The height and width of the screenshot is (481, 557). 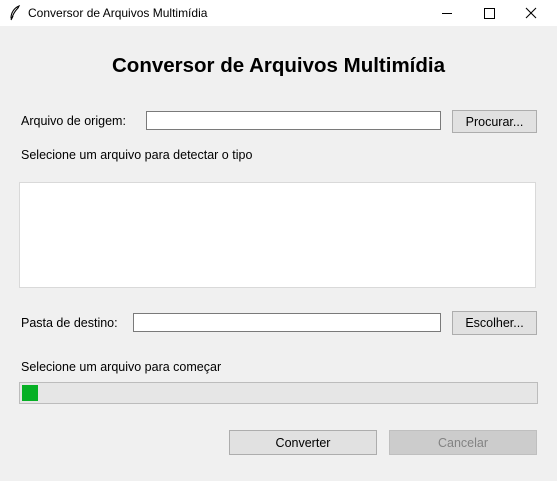 I want to click on convert-button: Converter, so click(x=303, y=442).